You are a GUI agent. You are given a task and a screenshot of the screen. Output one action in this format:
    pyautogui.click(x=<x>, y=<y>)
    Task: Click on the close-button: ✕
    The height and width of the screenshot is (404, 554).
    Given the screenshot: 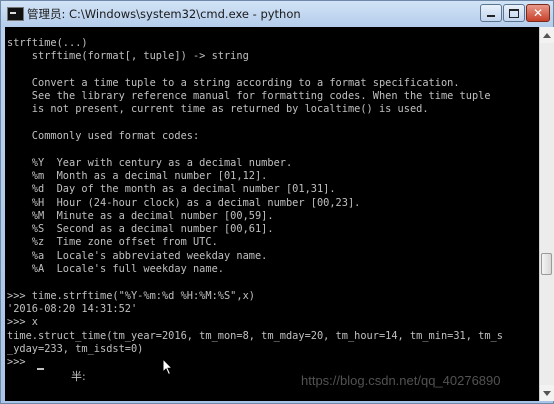 What is the action you would take?
    pyautogui.click(x=538, y=13)
    